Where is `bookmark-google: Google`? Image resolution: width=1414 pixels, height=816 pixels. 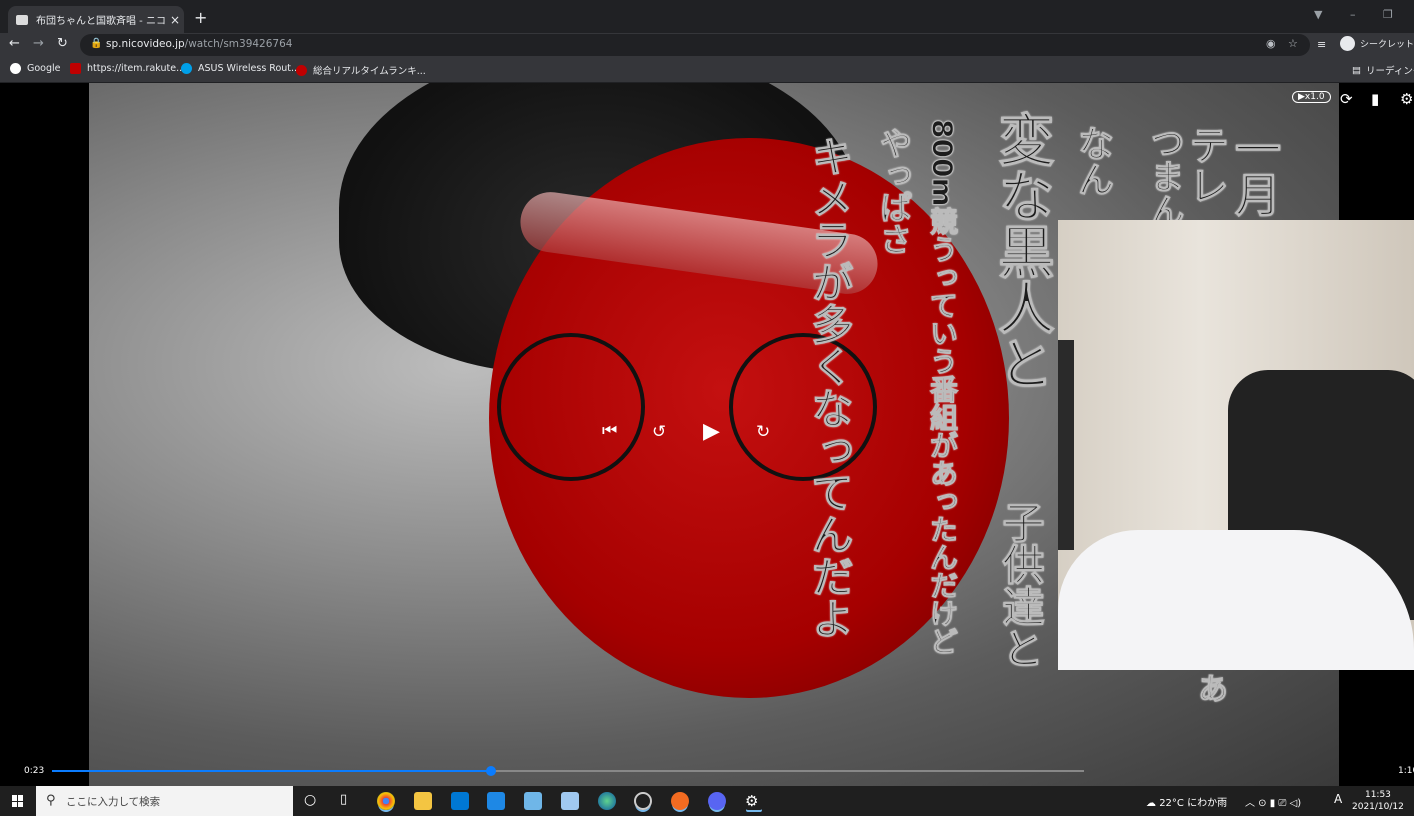 bookmark-google: Google is located at coordinates (35, 68).